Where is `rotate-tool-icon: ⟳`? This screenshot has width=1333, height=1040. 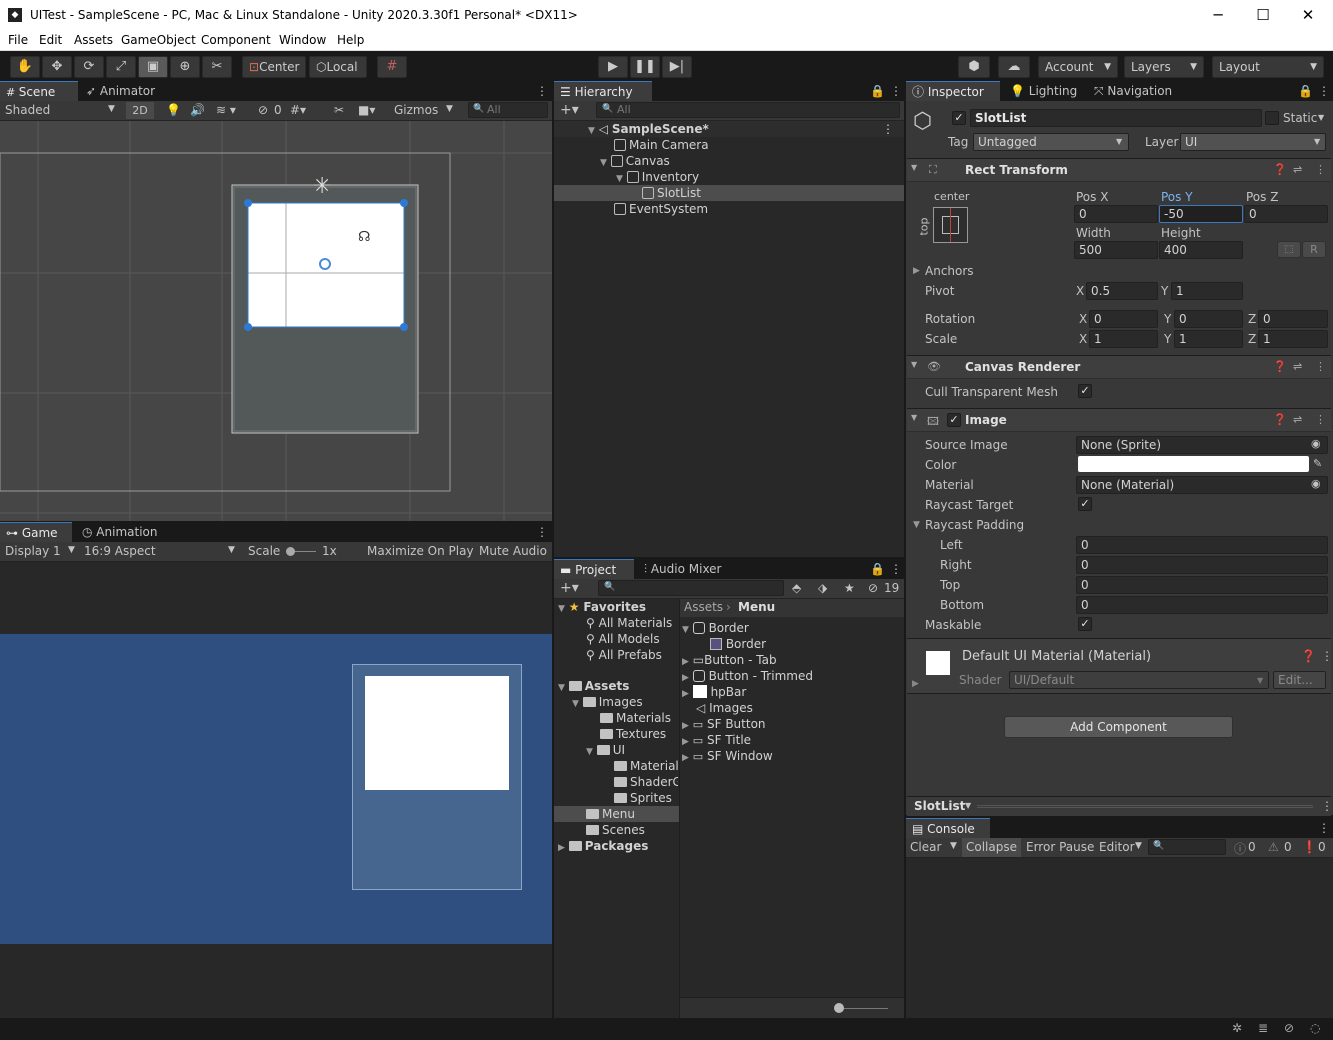
rotate-tool-icon: ⟳ is located at coordinates (89, 67).